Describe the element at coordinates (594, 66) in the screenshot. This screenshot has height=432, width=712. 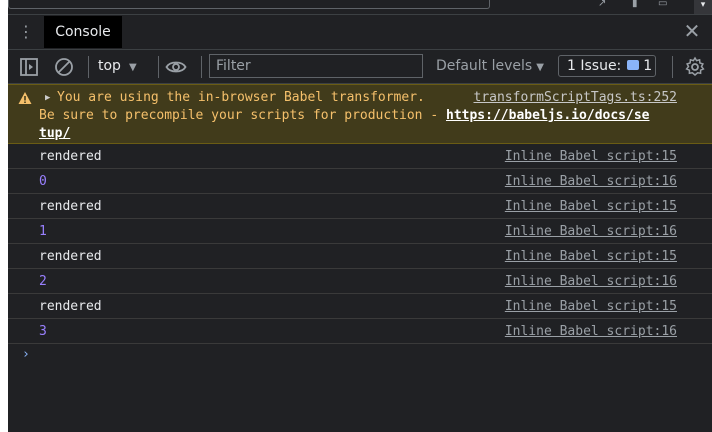
I see `issues-label: 1 Issue:` at that location.